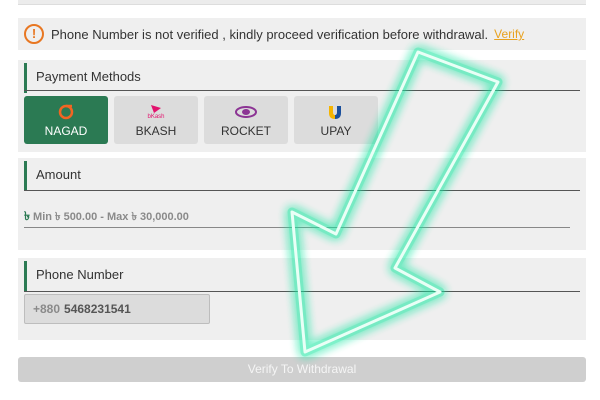 This screenshot has width=600, height=400. I want to click on method-nagad: NAGAD, so click(66, 120).